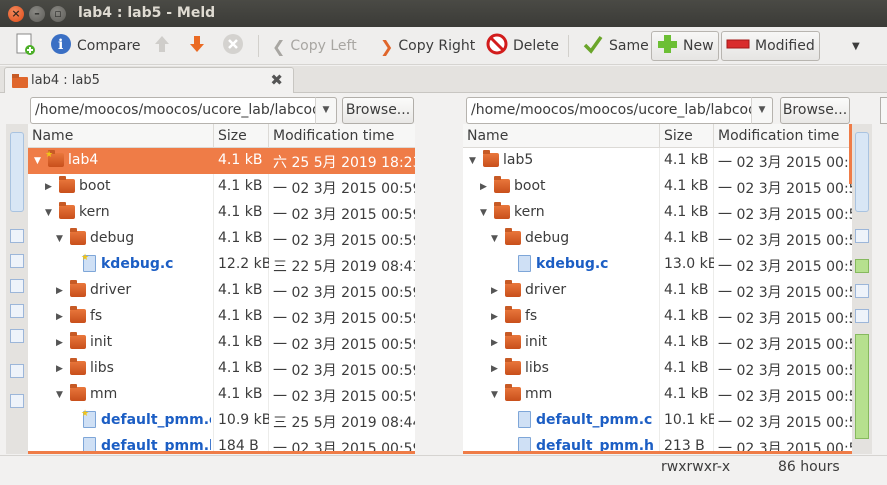 The image size is (887, 485). I want to click on folder-row: ▼ debug 4.1 kB 一 02 3月 2015 00:59:, so click(221, 239).